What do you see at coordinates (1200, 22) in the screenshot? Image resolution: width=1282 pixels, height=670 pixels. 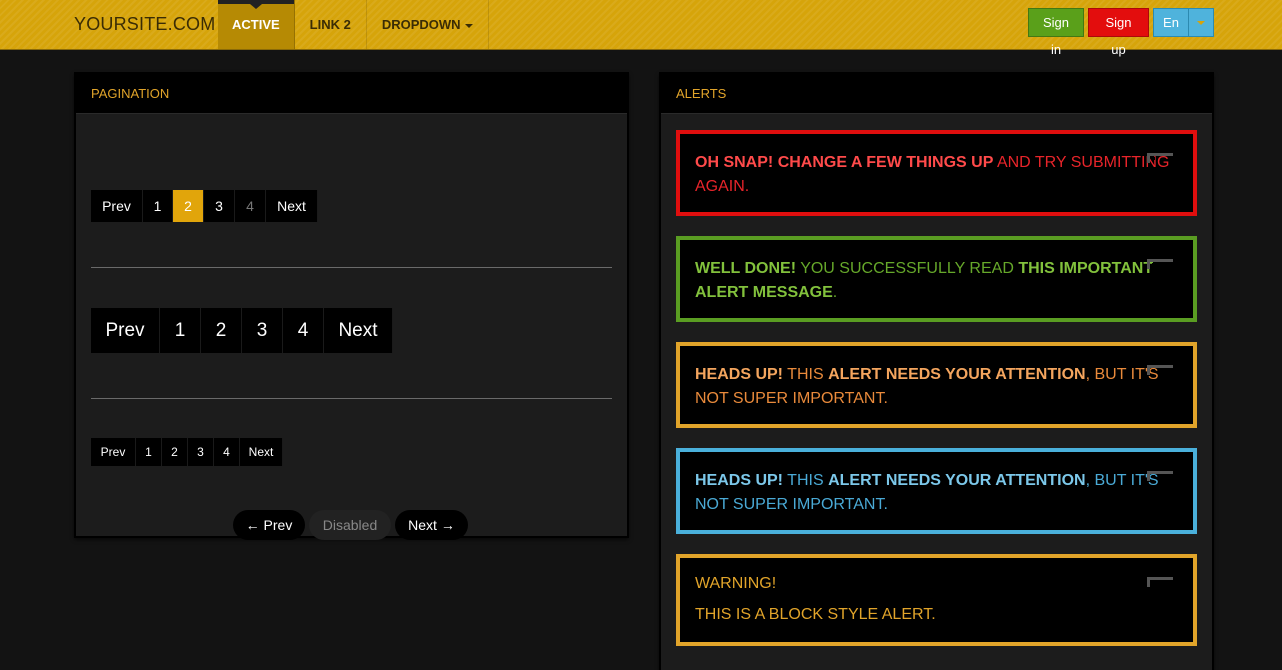 I see `language-caret-down-icon` at bounding box center [1200, 22].